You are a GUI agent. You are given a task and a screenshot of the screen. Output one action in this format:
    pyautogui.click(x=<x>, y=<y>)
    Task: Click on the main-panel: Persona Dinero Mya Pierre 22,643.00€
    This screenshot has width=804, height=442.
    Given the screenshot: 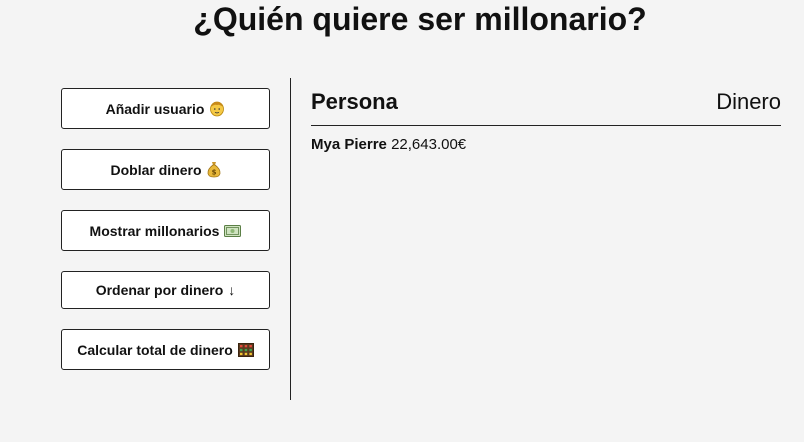 What is the action you would take?
    pyautogui.click(x=546, y=121)
    